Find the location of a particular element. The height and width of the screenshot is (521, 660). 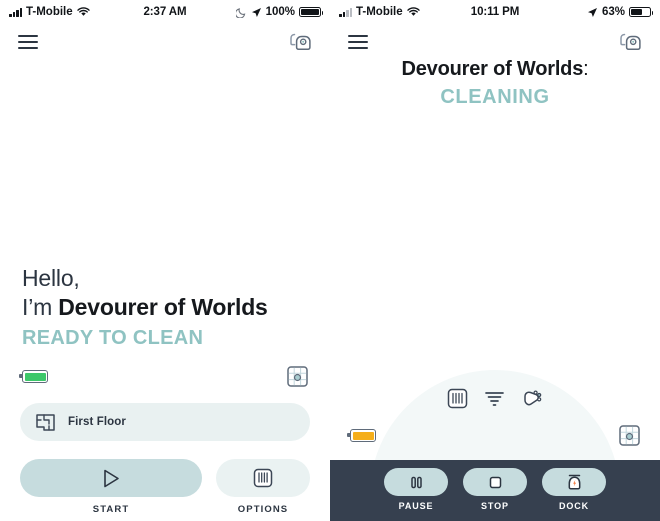

status-bar-left: T-Mobile 2:37 AM 100% is located at coordinates (165, 12).